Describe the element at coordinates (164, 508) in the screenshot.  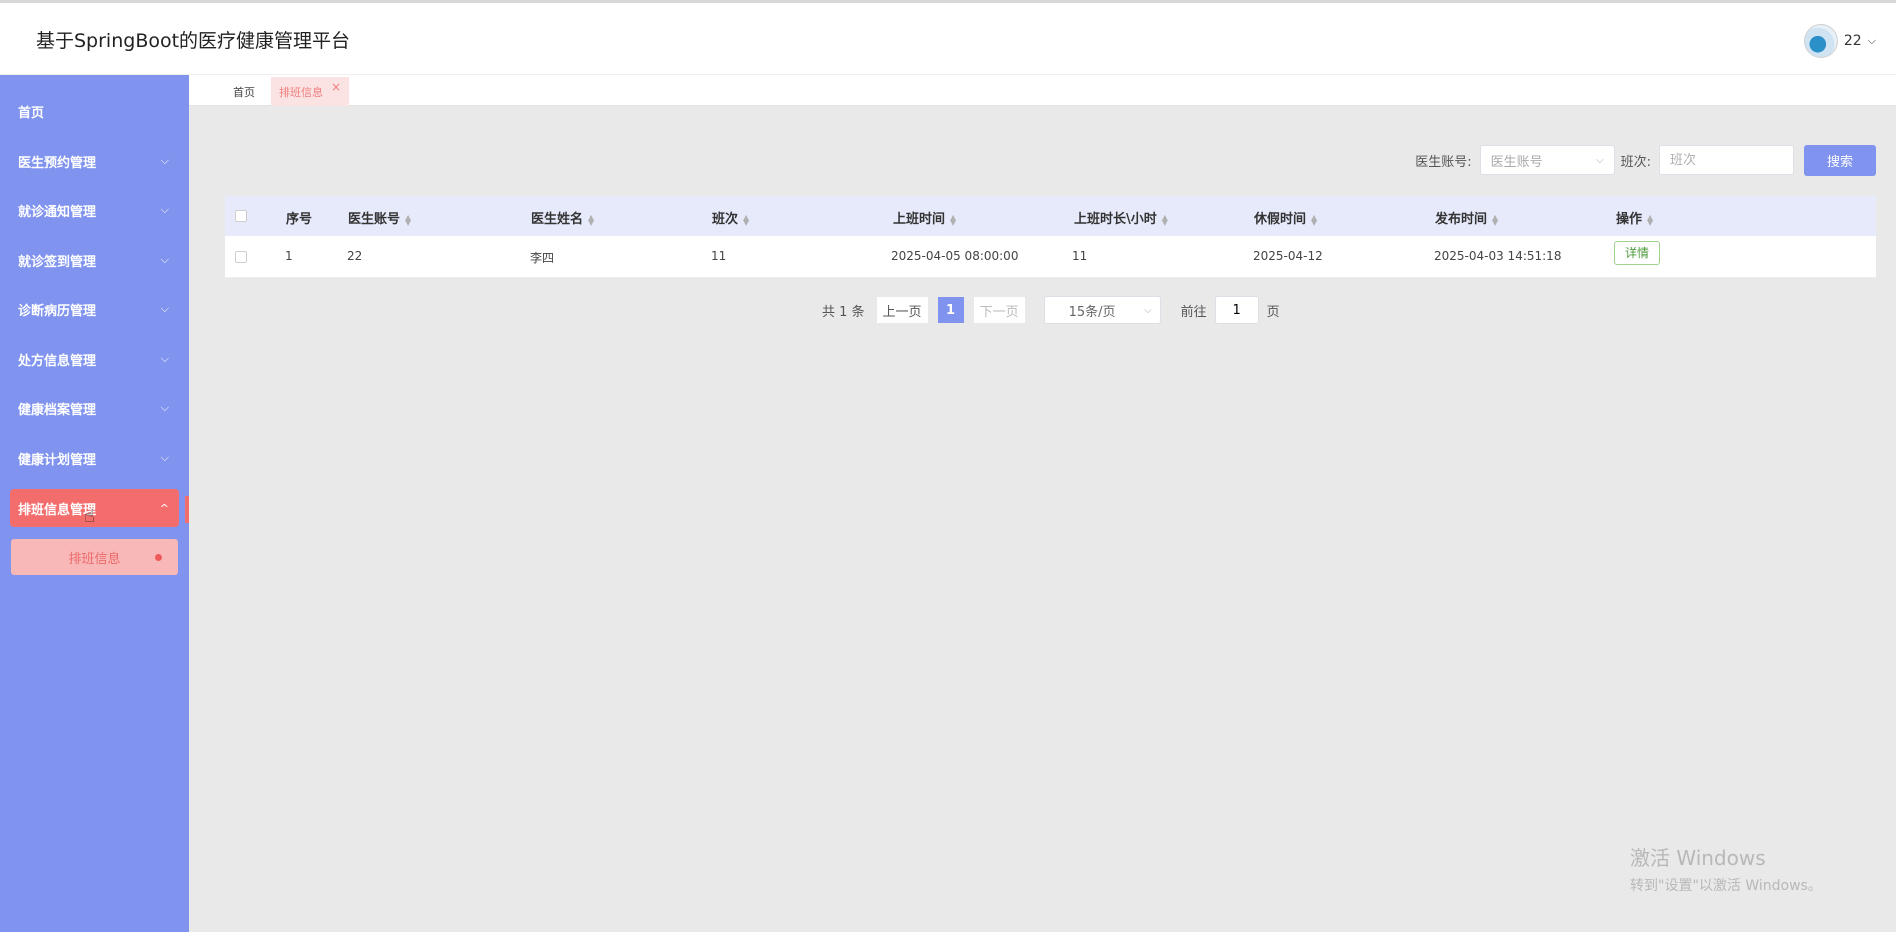
I see `chevron-up-icon: ^` at that location.